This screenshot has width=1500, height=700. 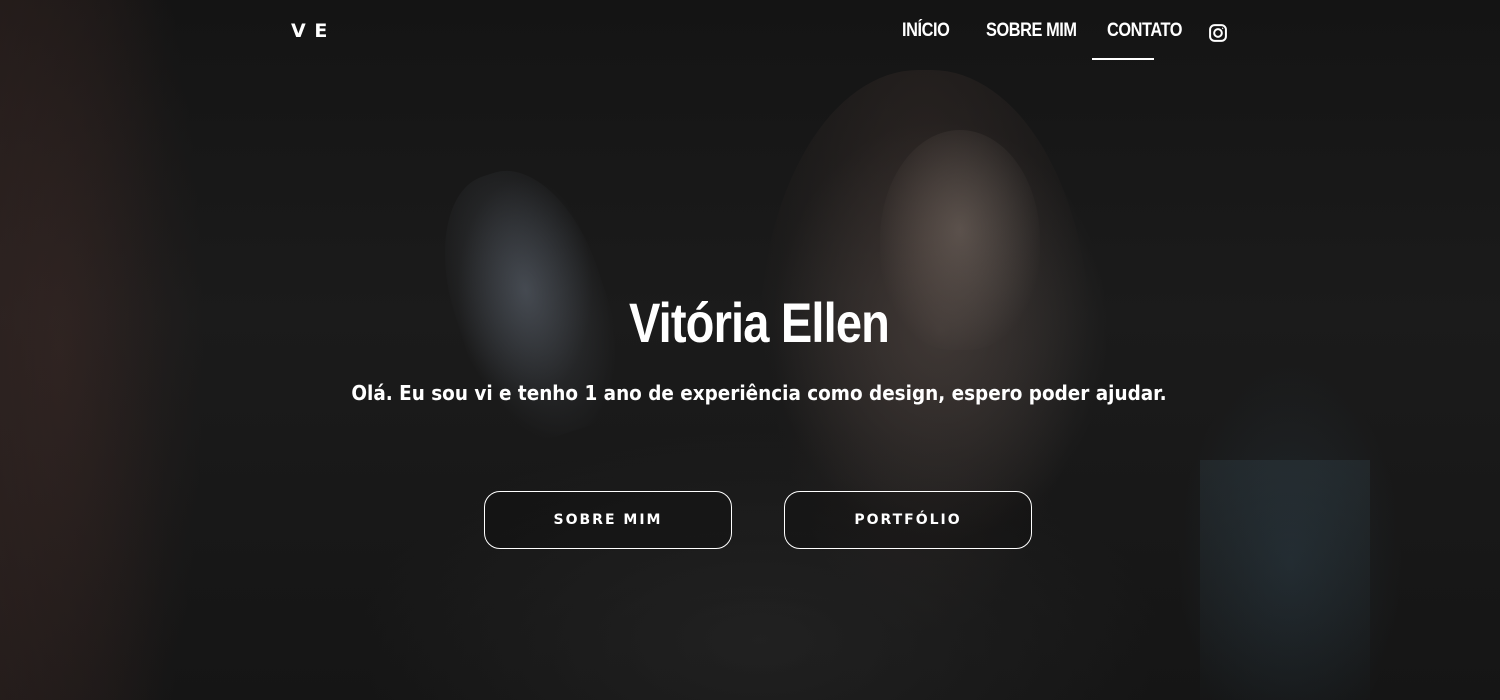 I want to click on about-me-button: SOBRE MIM, so click(x=608, y=520).